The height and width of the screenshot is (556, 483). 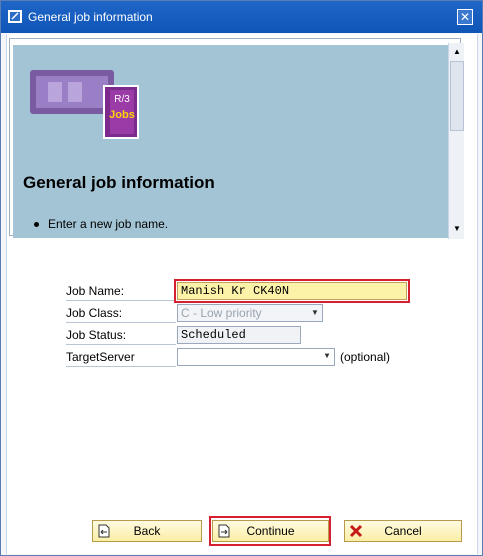 What do you see at coordinates (221, 313) in the screenshot?
I see `job-class-value: C - Low priority` at bounding box center [221, 313].